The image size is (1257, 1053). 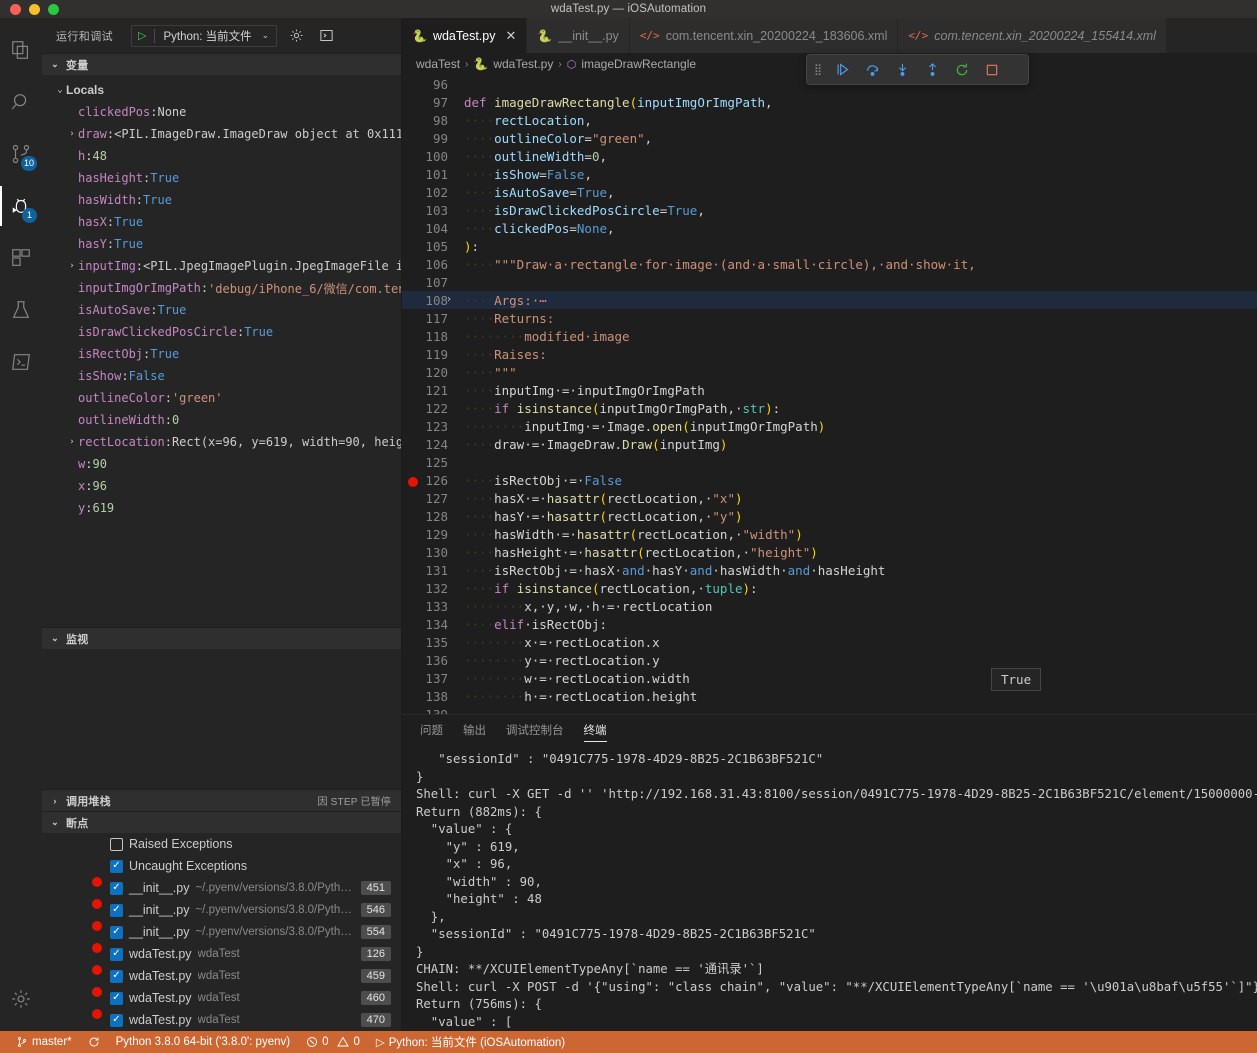 I want to click on continue-button, so click(x=842, y=70).